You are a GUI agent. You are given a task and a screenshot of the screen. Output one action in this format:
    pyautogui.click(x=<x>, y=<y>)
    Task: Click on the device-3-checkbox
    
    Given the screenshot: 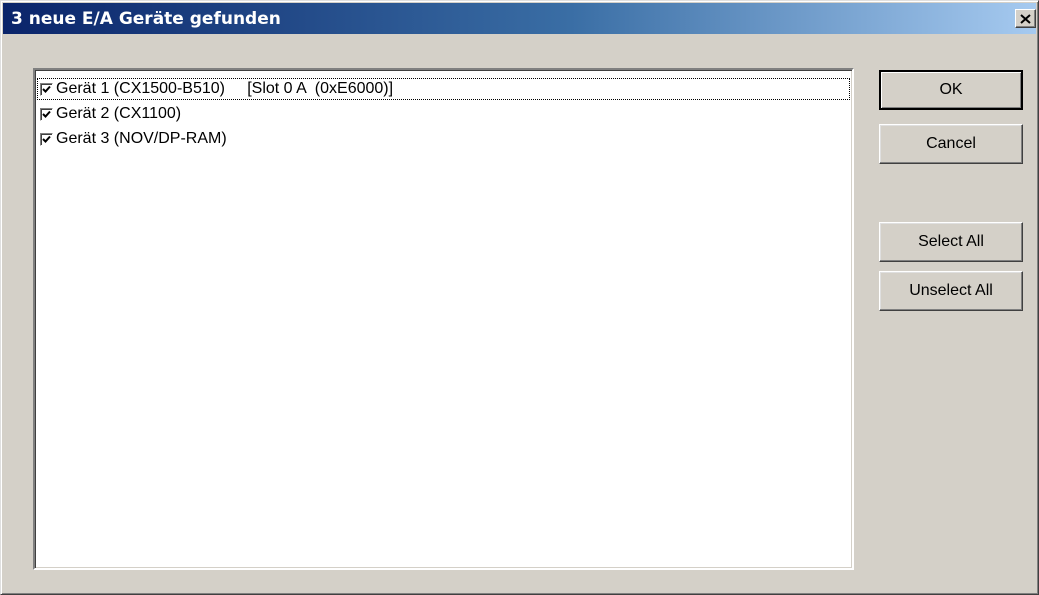 What is the action you would take?
    pyautogui.click(x=46, y=139)
    